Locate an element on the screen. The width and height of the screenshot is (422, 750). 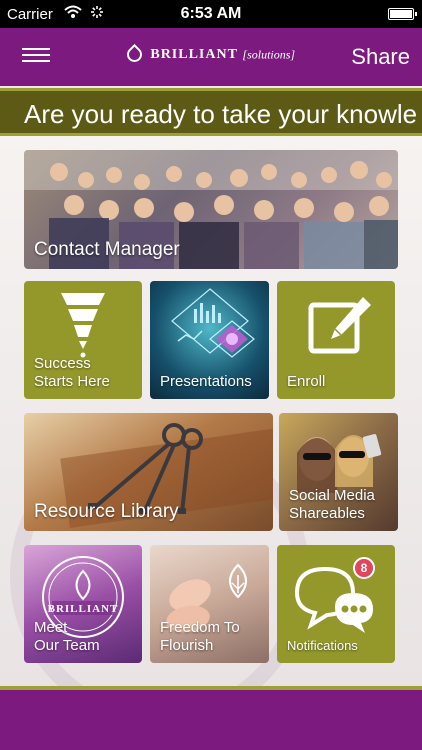
tile-enroll: Enroll is located at coordinates (336, 340).